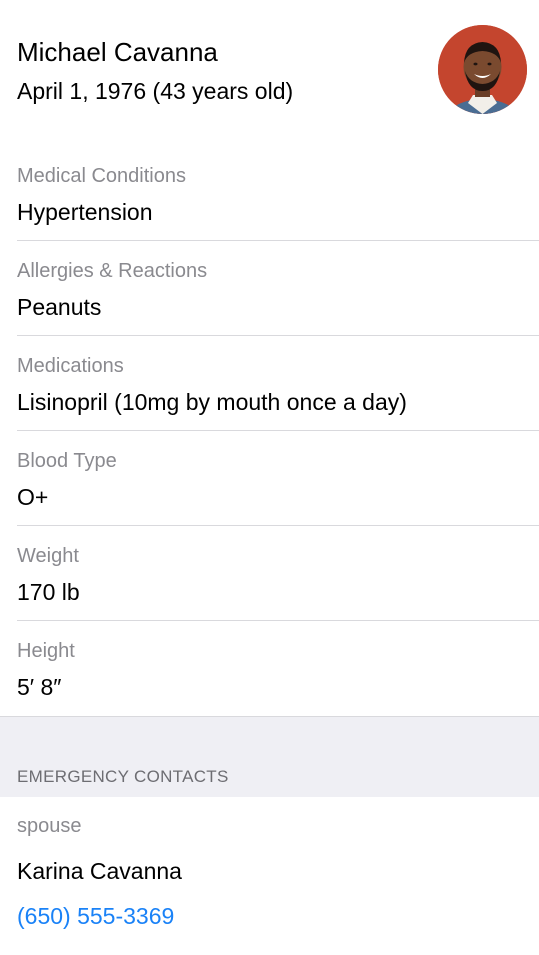 This screenshot has width=539, height=955. Describe the element at coordinates (99, 871) in the screenshot. I see `contact-name: Karina Cavanna` at that location.